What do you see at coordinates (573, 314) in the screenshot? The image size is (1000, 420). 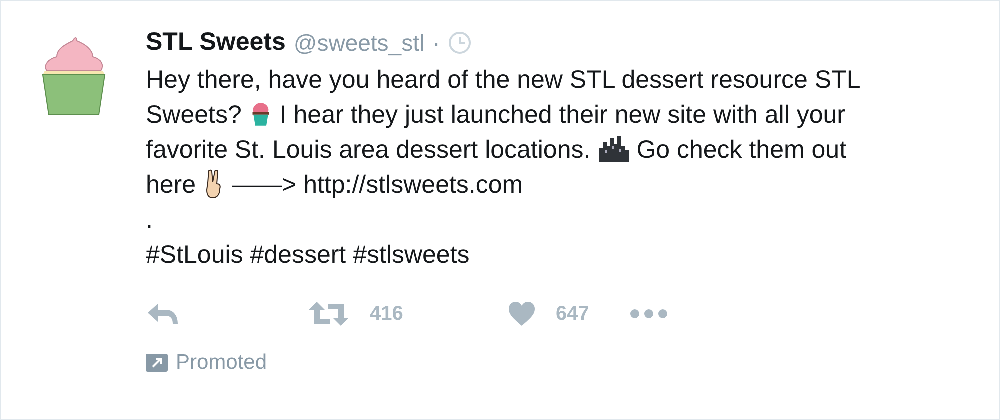 I see `like-count: 647` at bounding box center [573, 314].